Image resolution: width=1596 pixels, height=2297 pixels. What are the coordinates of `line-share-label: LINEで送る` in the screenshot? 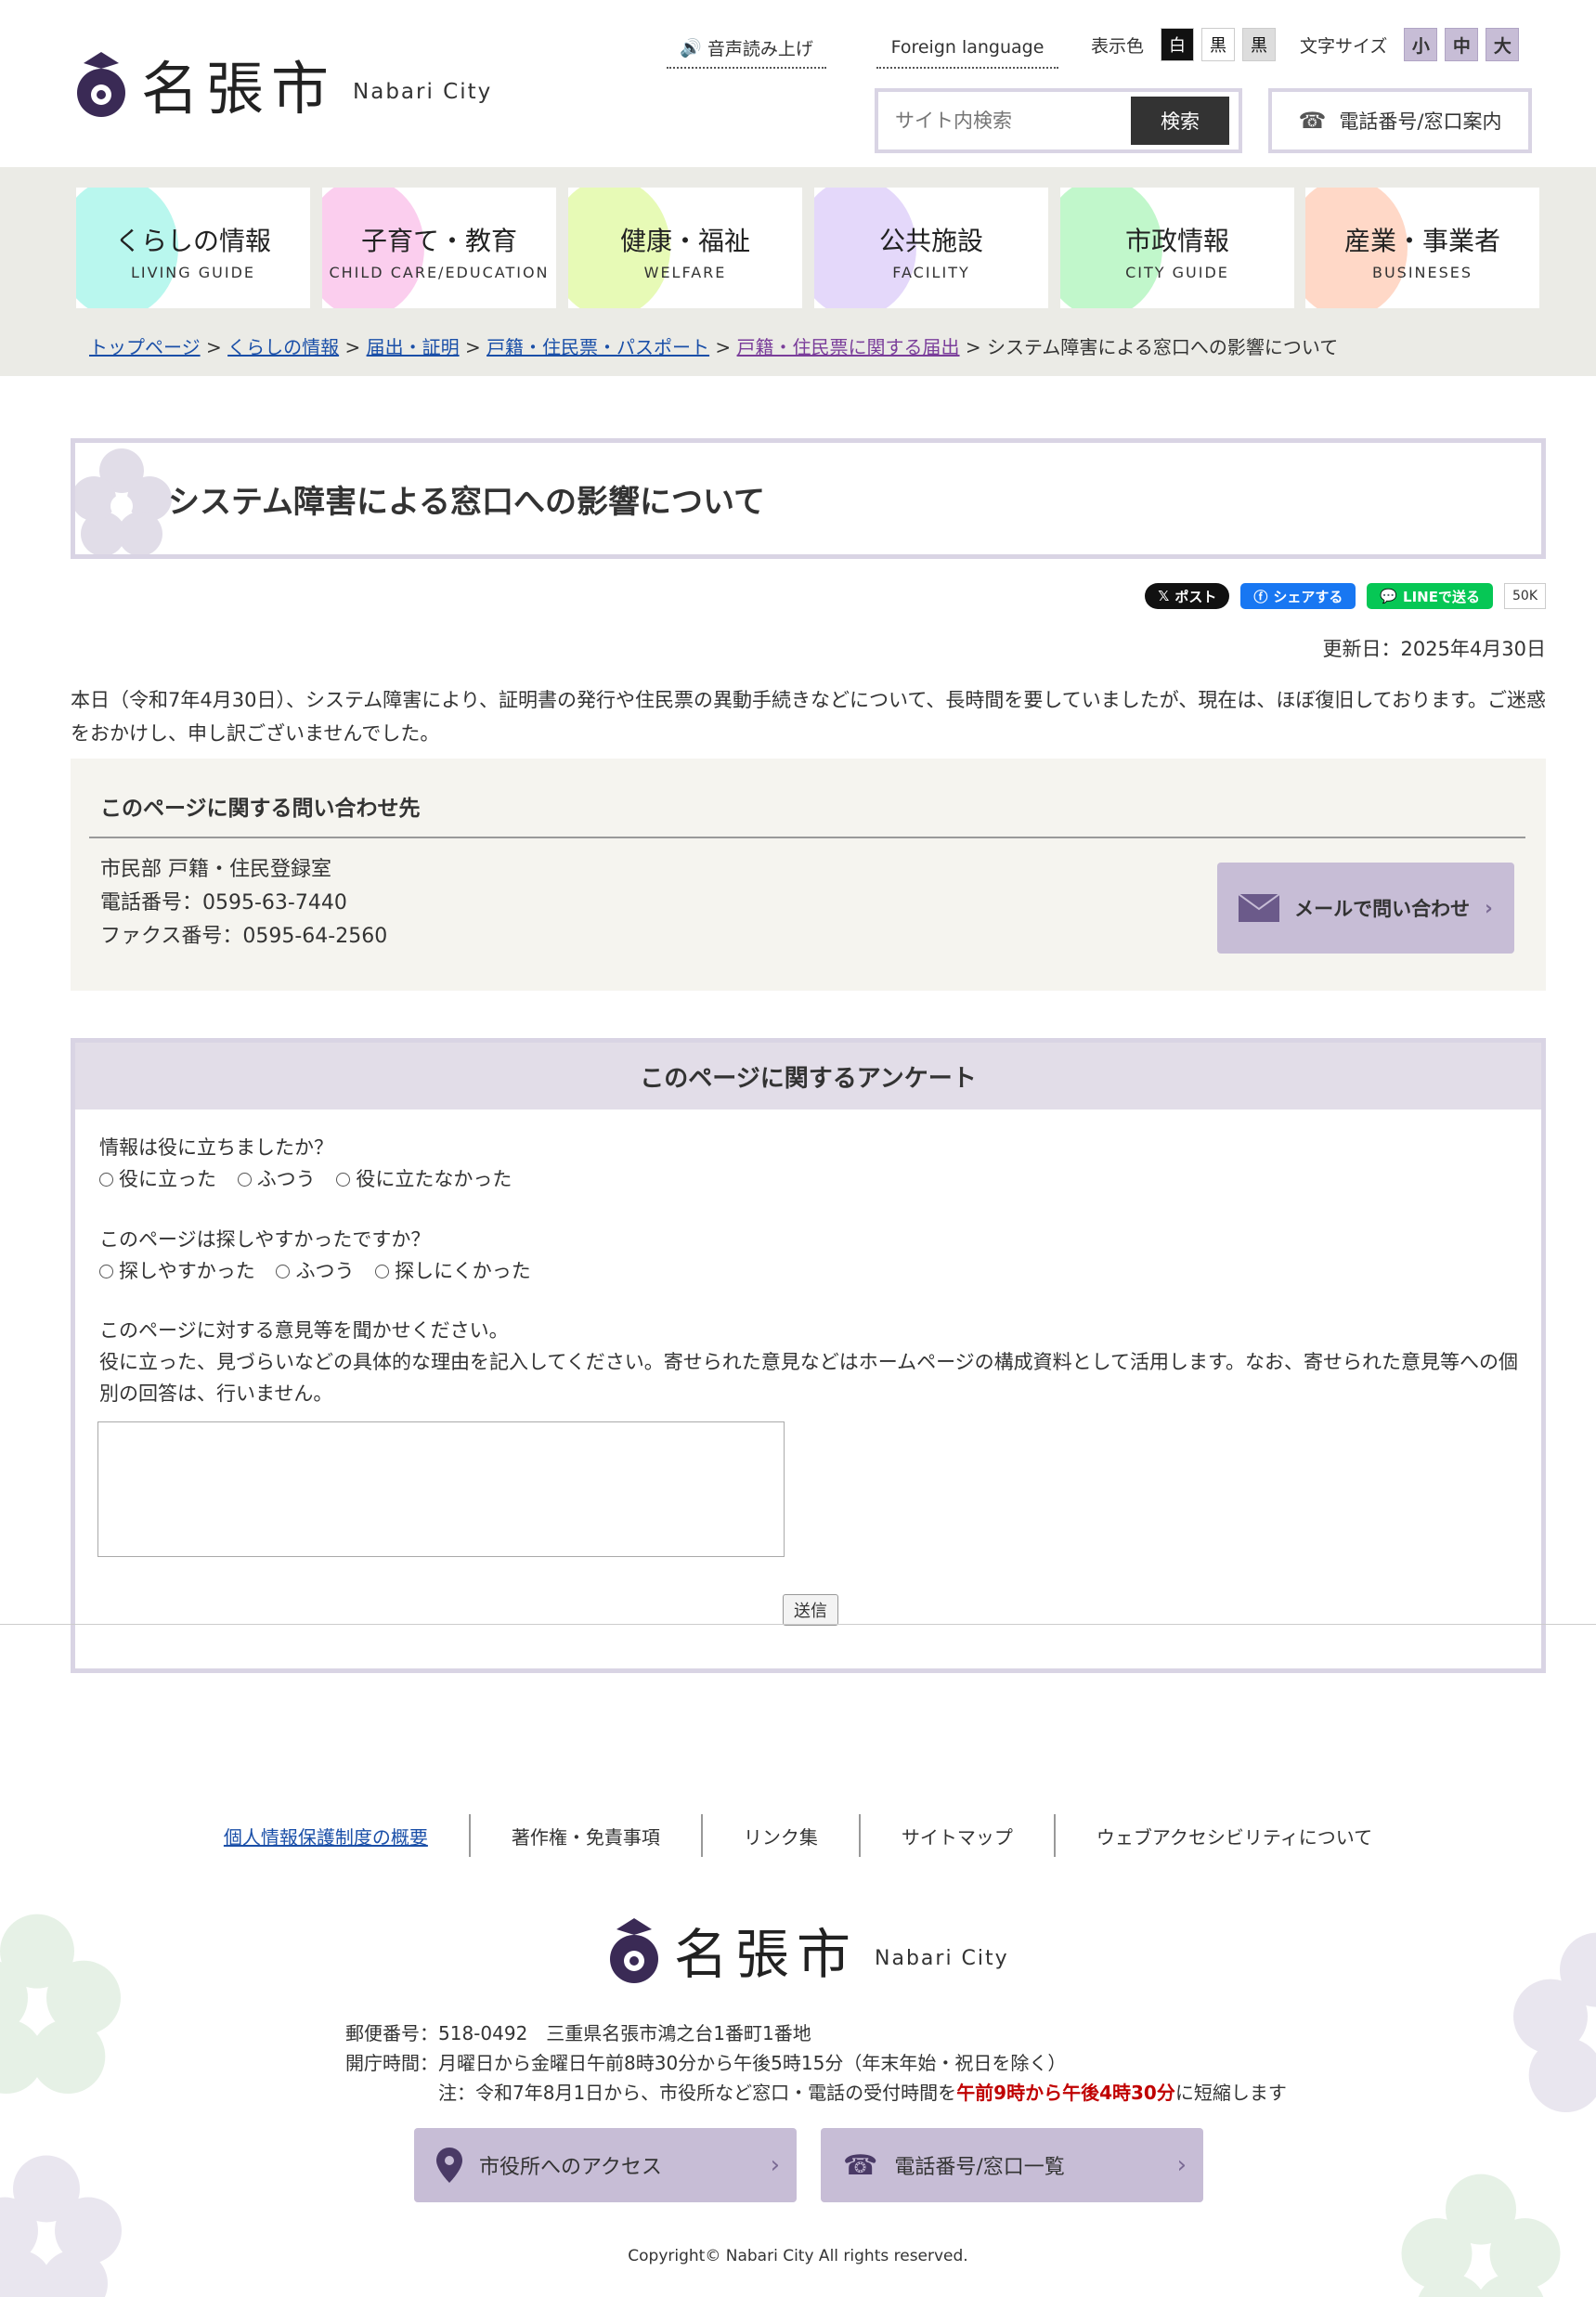 It's located at (1441, 596).